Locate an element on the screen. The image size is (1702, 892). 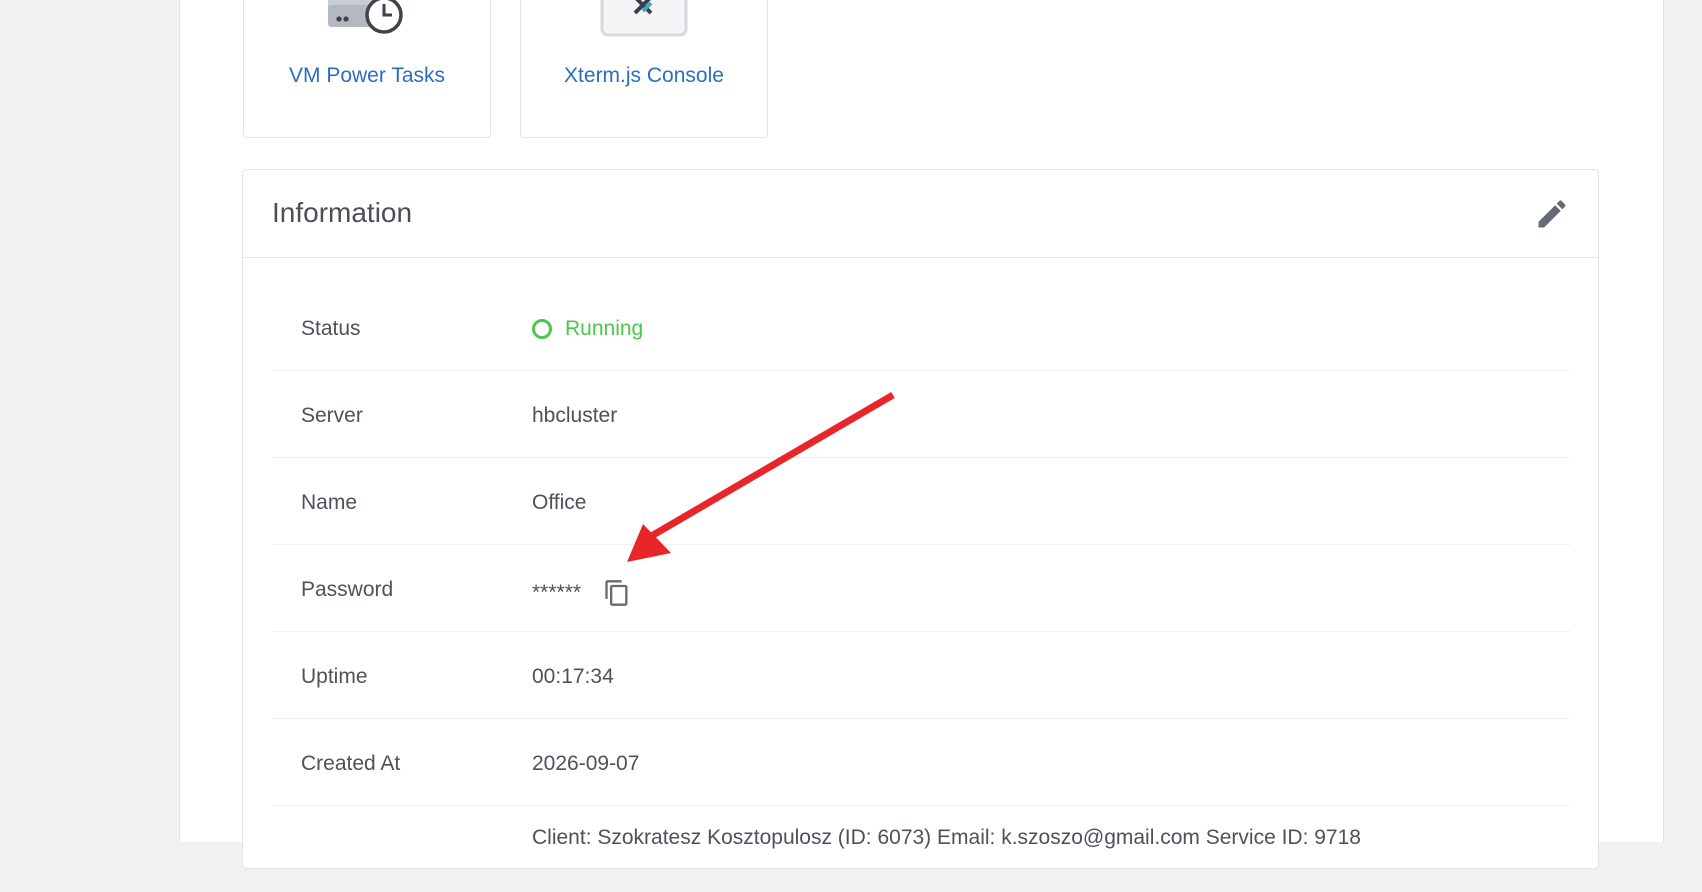
row-value: hbcluster is located at coordinates (575, 415).